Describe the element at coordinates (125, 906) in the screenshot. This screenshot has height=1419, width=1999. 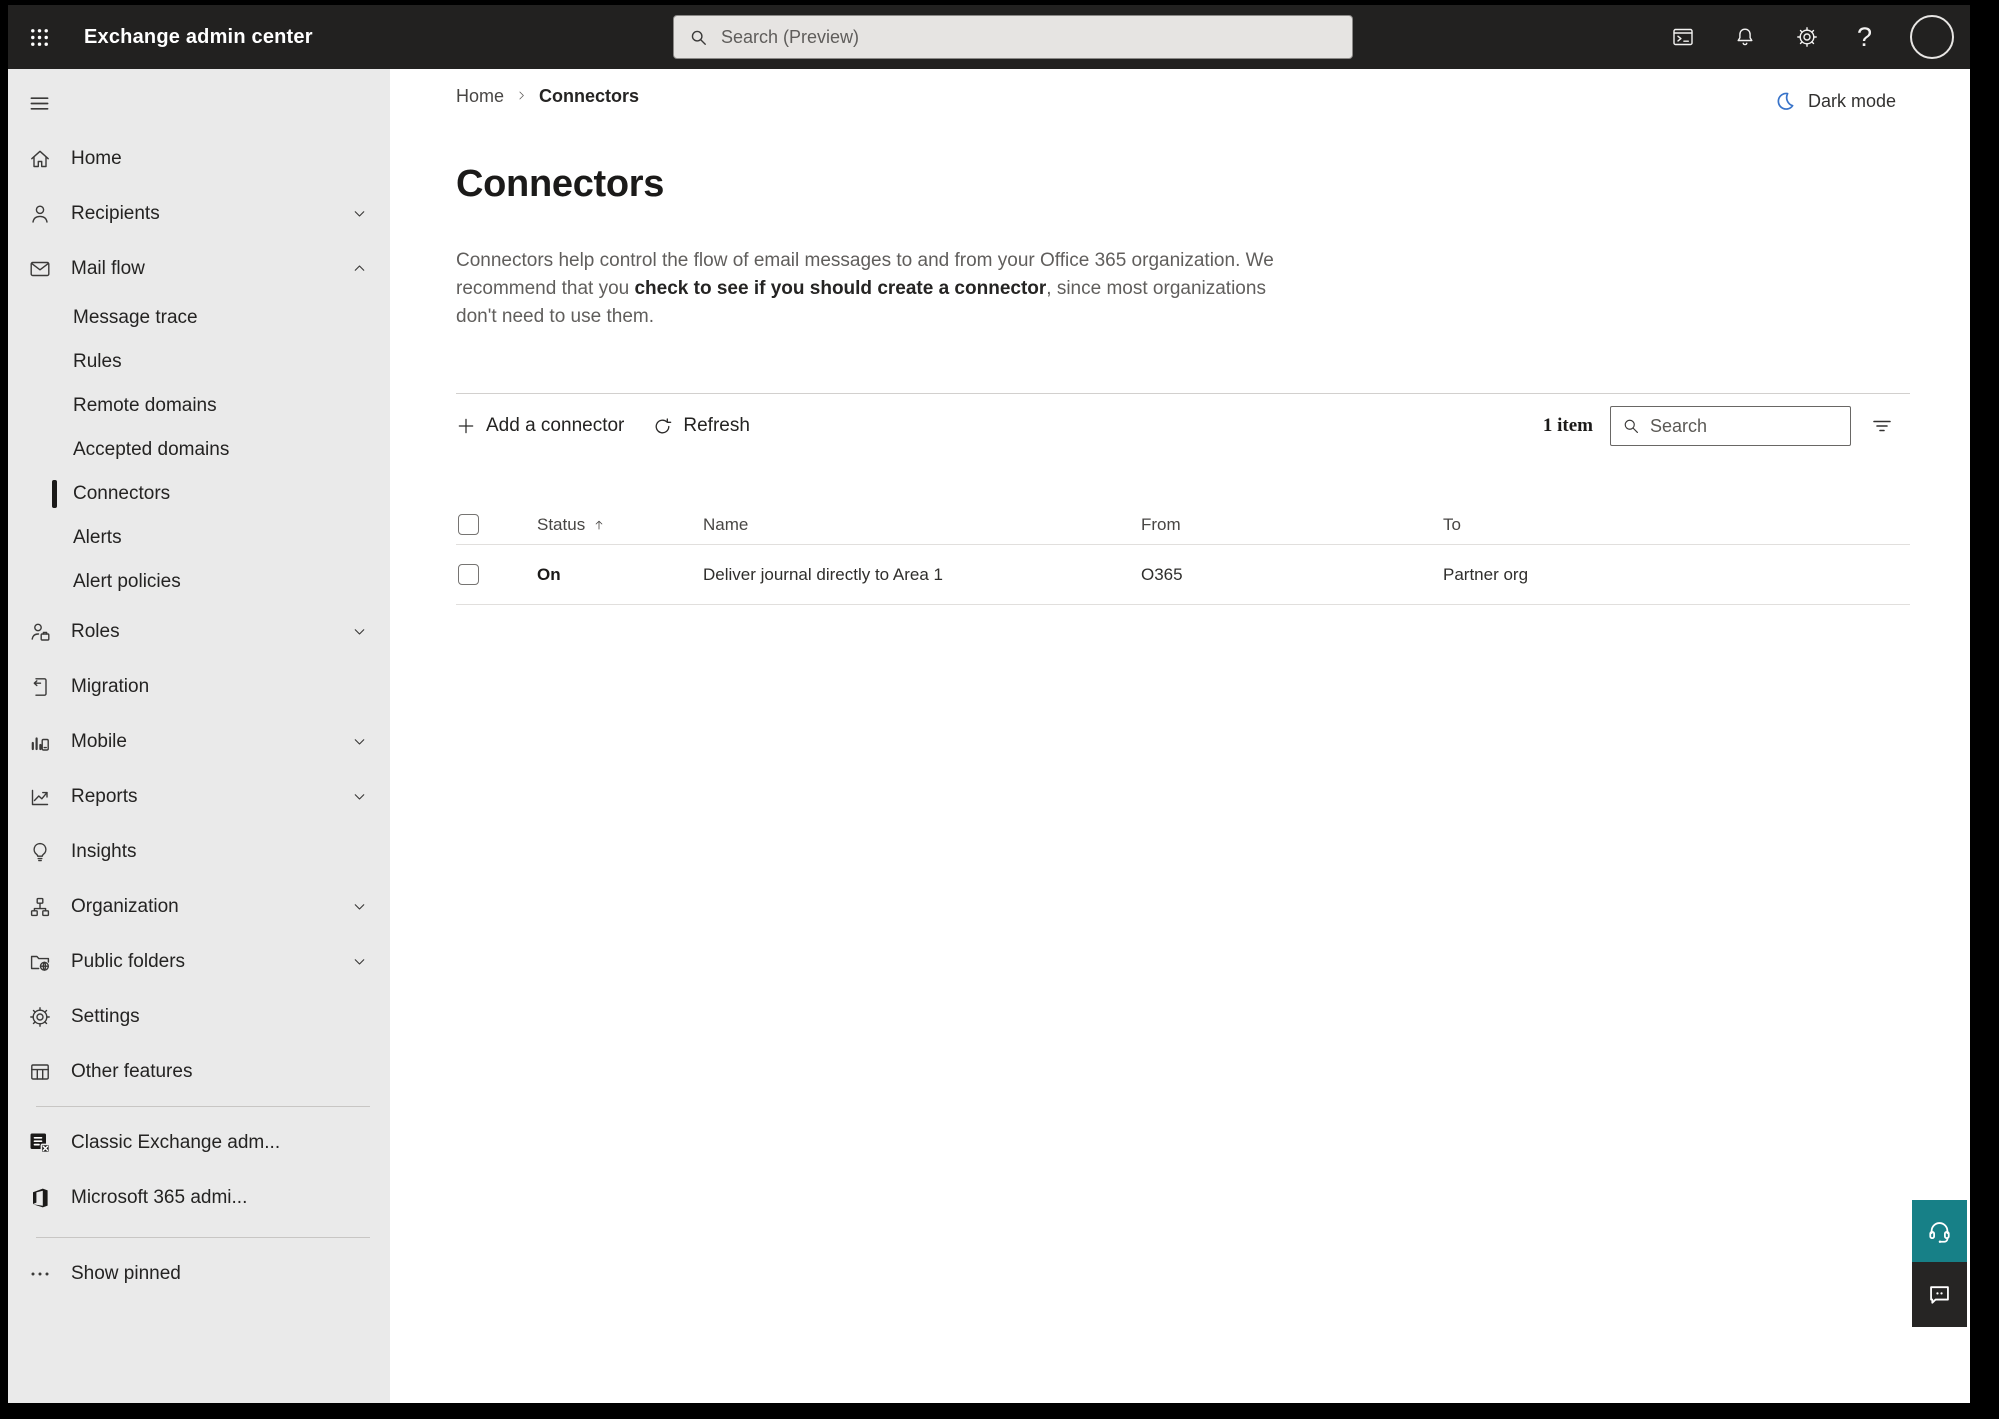
I see `sidebar-item-label: Organization` at that location.